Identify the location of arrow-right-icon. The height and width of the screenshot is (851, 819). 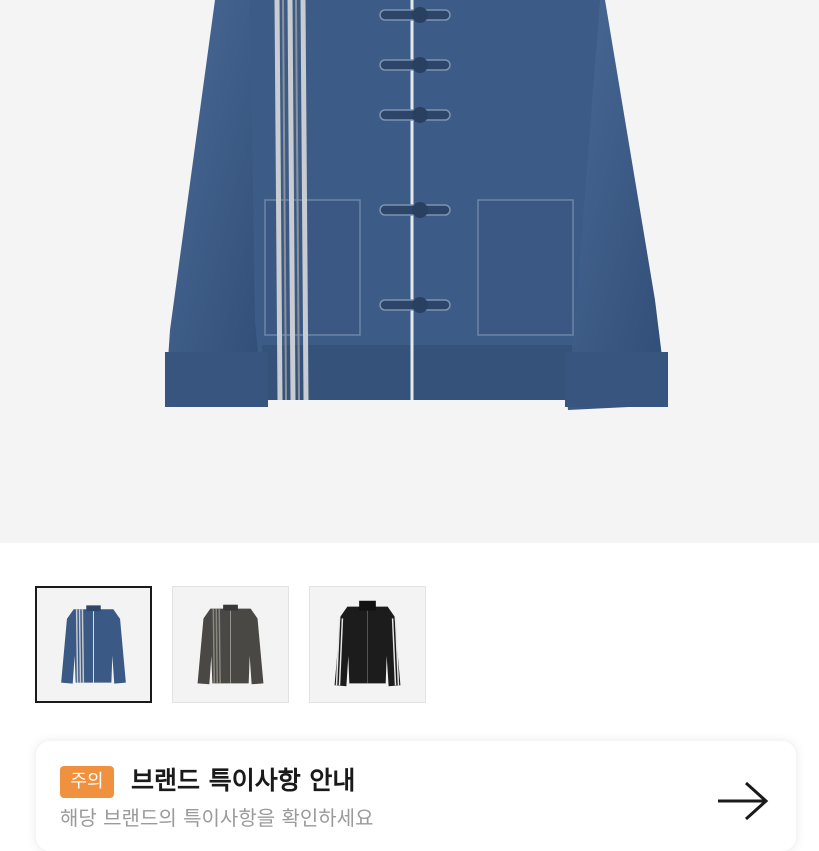
(744, 801).